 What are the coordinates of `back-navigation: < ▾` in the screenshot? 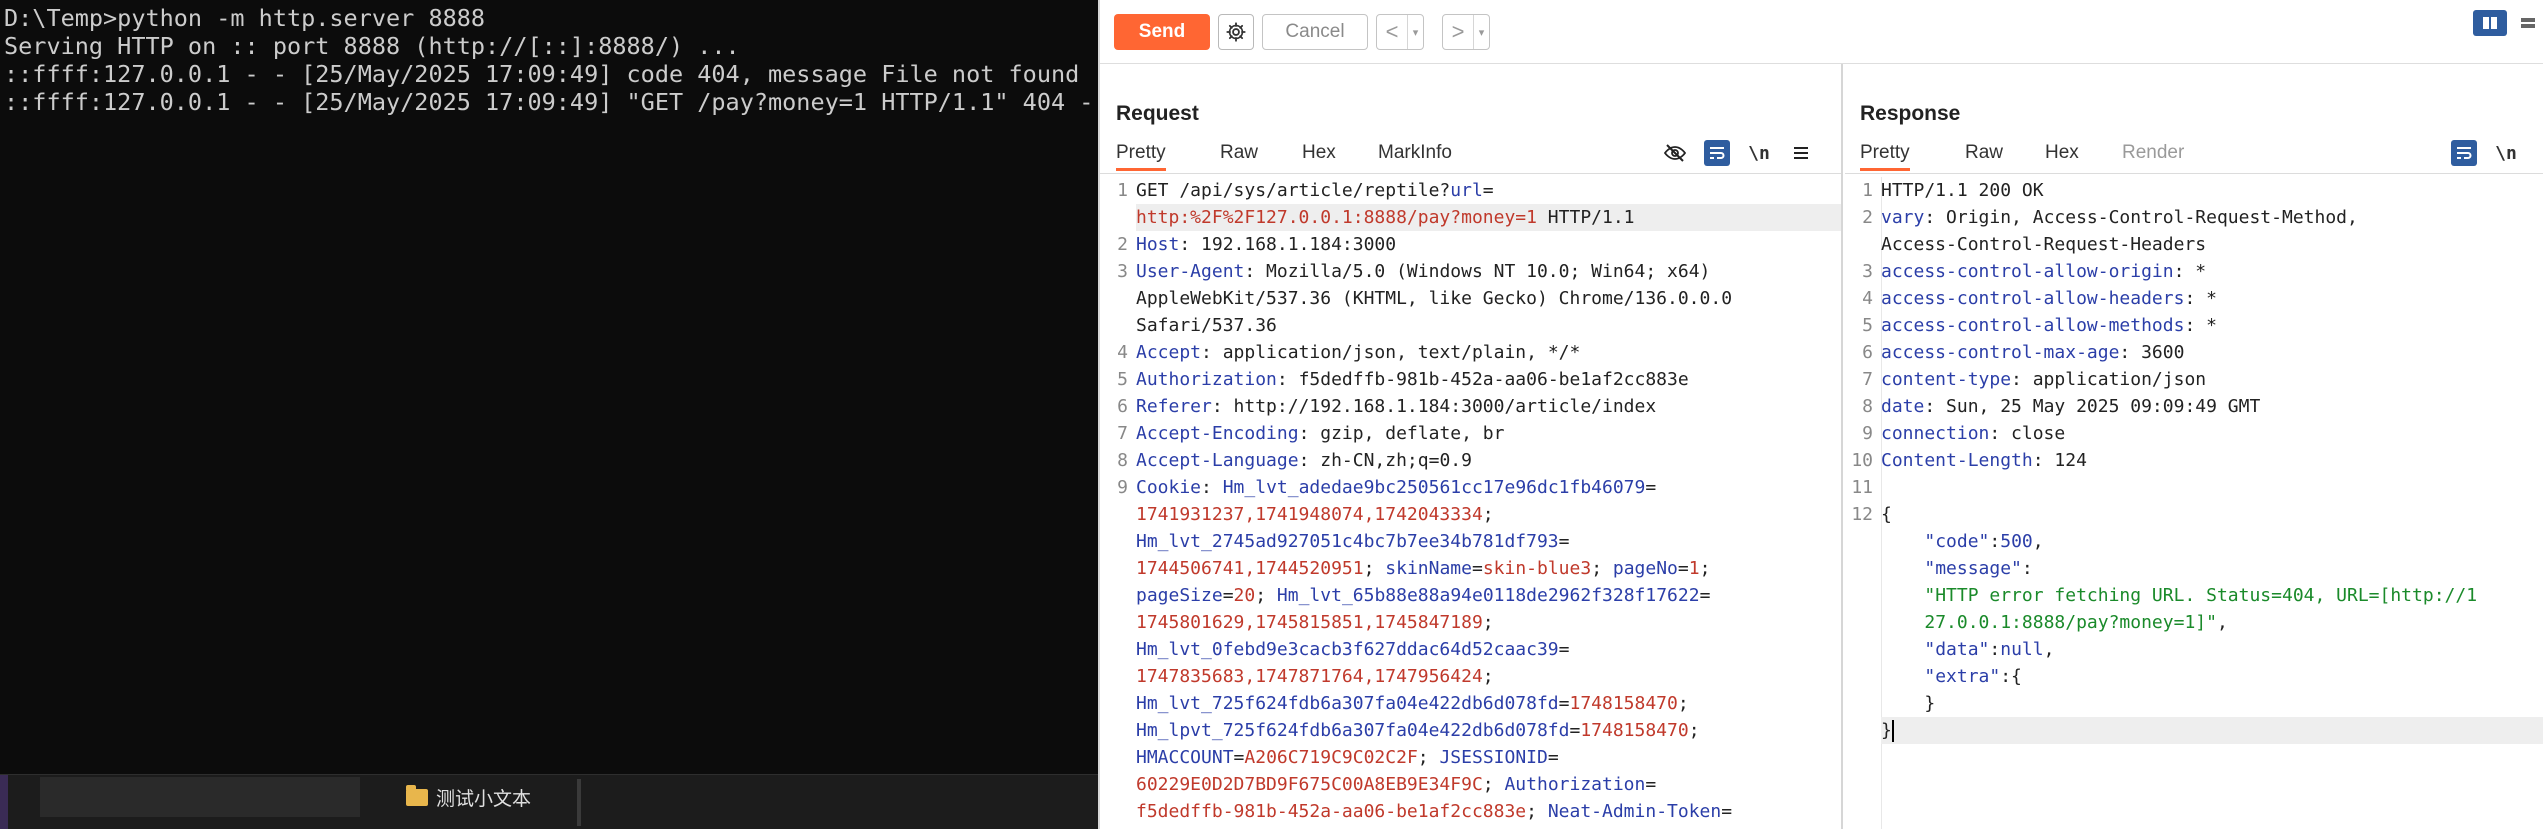 It's located at (1400, 32).